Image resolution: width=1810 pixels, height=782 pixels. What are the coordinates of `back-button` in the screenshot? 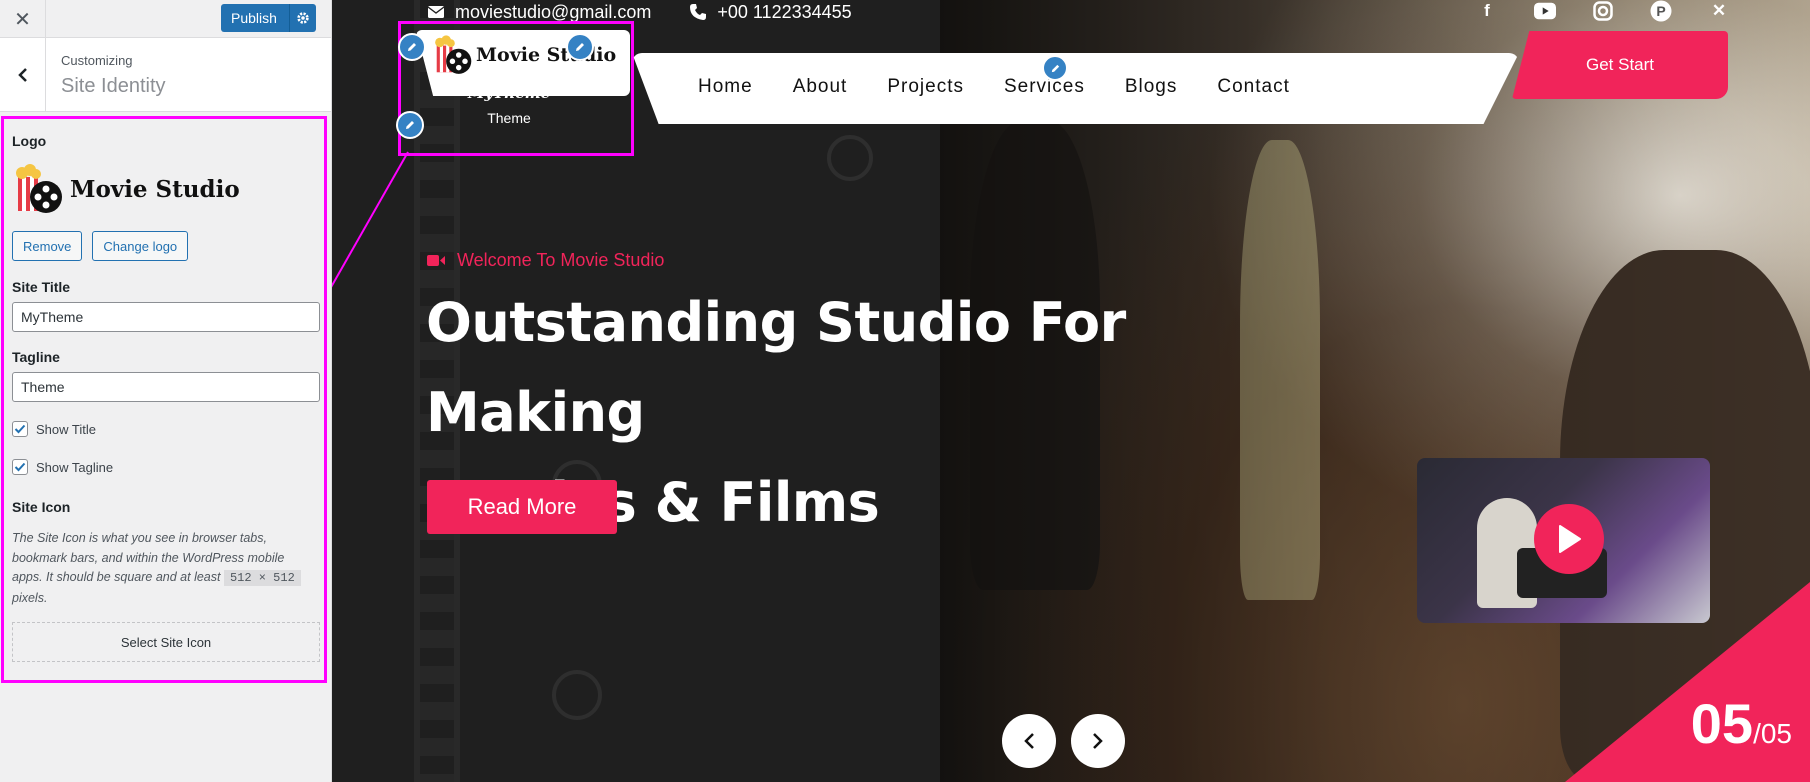 It's located at (23, 75).